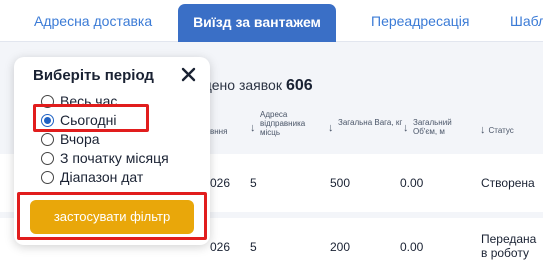 The width and height of the screenshot is (543, 268). I want to click on period-option-date-range: Діапазон дат, so click(92, 177).